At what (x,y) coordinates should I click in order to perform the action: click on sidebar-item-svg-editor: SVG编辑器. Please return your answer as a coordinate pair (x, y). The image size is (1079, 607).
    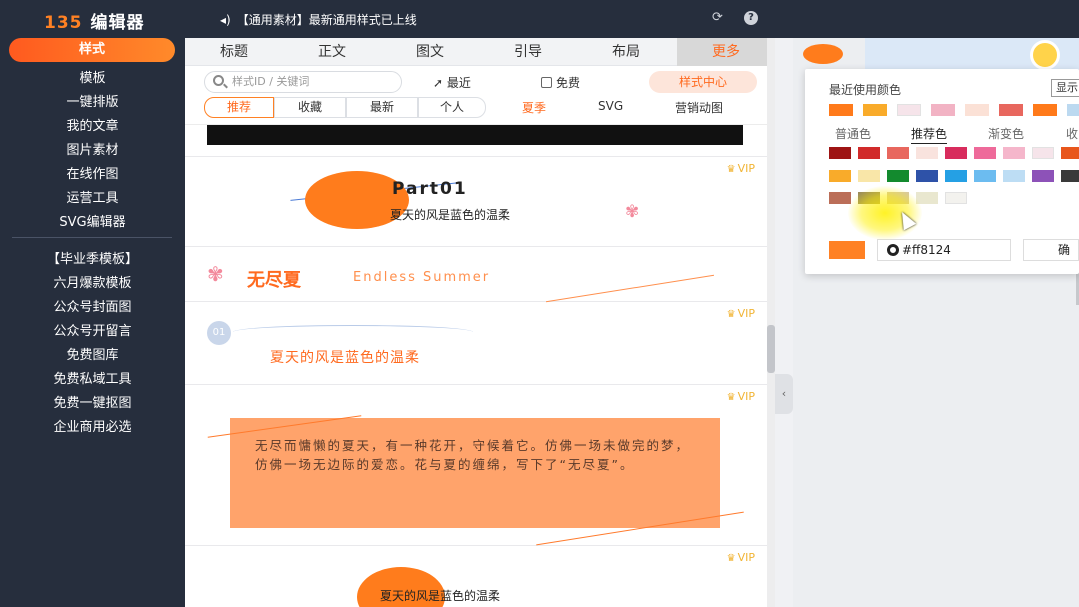
    Looking at the image, I should click on (92, 220).